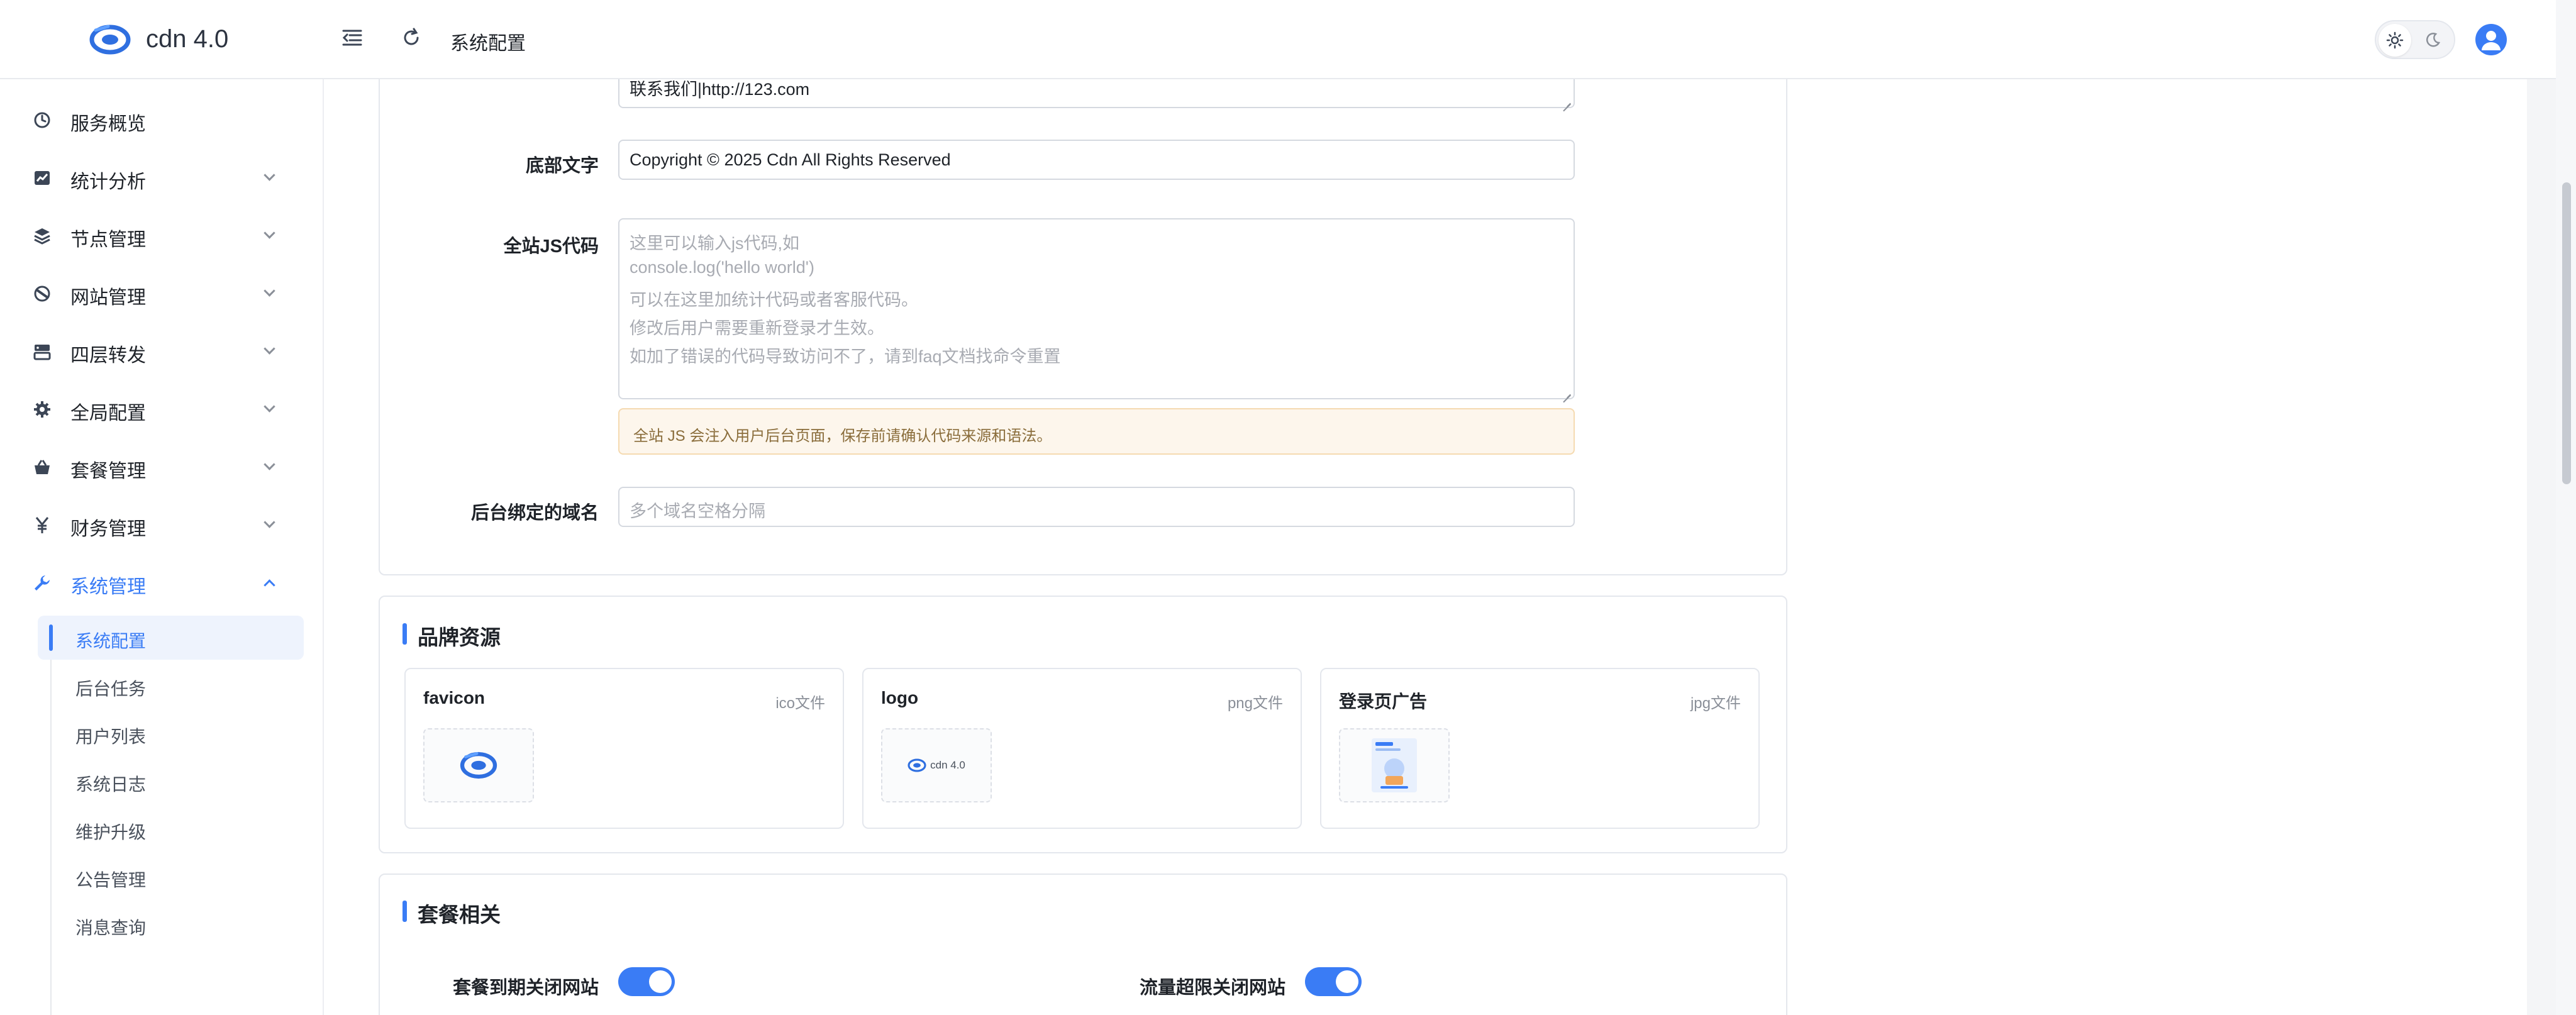  I want to click on logo-thumb-text: cdn 4.0, so click(947, 765).